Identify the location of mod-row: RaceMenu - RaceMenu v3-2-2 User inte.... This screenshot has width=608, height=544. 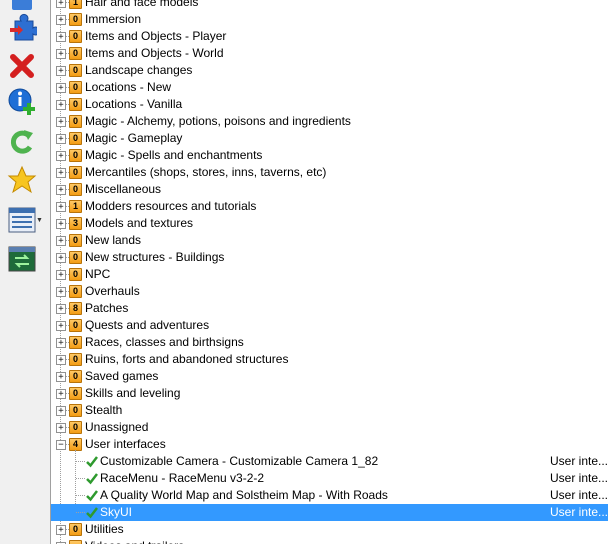
(329, 478).